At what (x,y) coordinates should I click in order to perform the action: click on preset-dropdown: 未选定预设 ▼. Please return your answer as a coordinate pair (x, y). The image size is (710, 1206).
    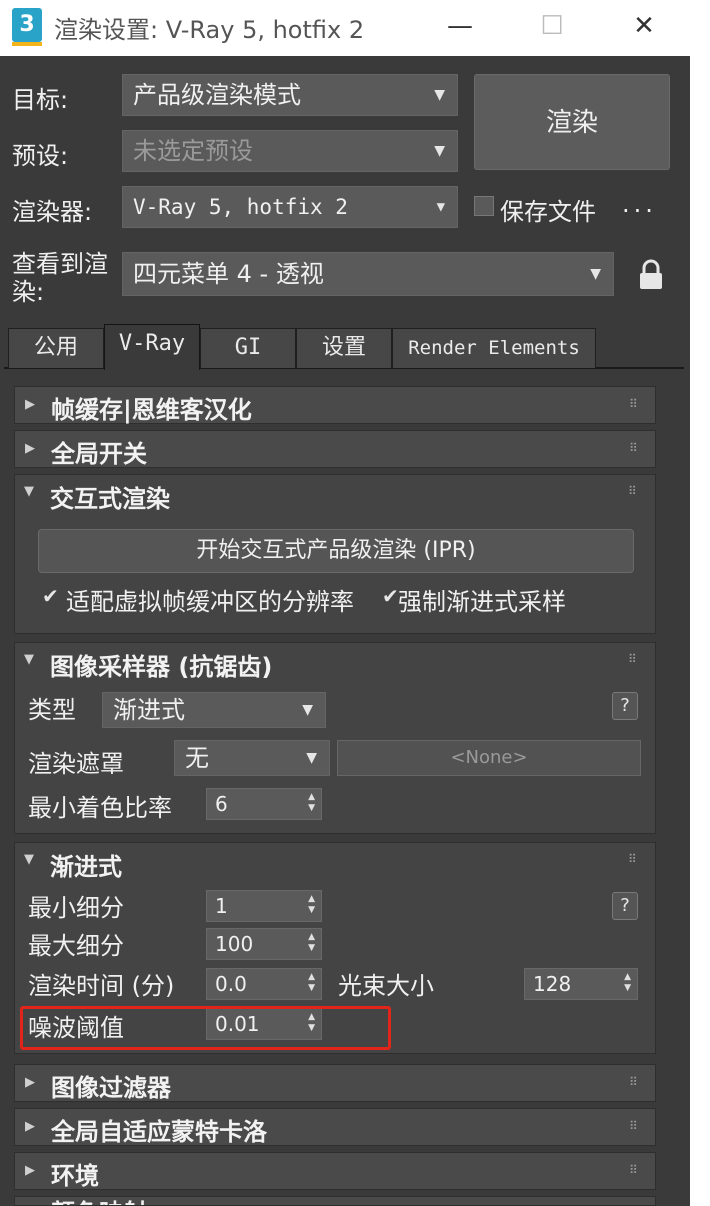
    Looking at the image, I should click on (290, 151).